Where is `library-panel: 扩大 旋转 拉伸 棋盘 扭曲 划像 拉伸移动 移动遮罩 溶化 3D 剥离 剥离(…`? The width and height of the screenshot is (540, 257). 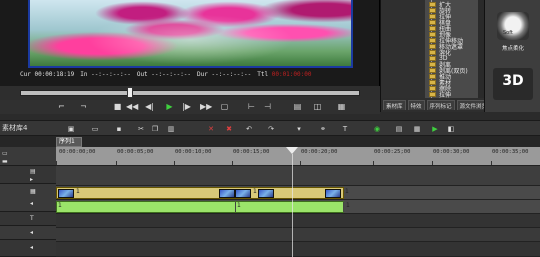
library-panel: 扩大 旋转 拉伸 棋盘 扭曲 划像 拉伸移动 移动遮罩 溶化 3D 剥离 剥离(… is located at coordinates (435, 56).